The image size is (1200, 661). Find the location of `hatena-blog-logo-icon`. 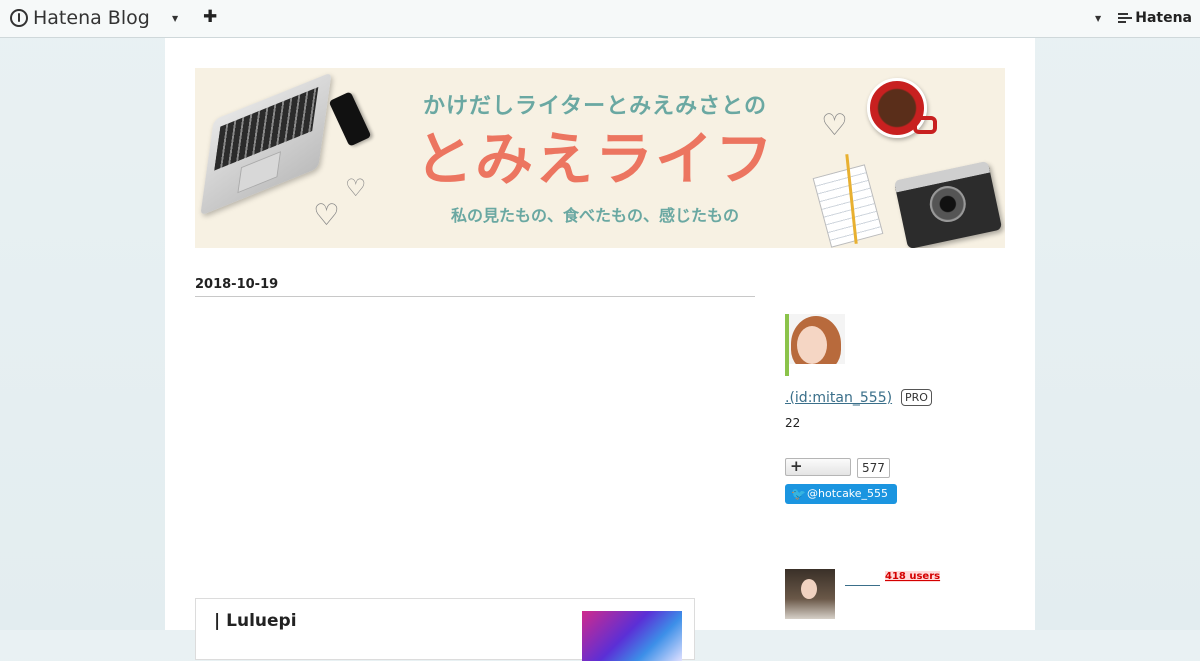

hatena-blog-logo-icon is located at coordinates (19, 18).